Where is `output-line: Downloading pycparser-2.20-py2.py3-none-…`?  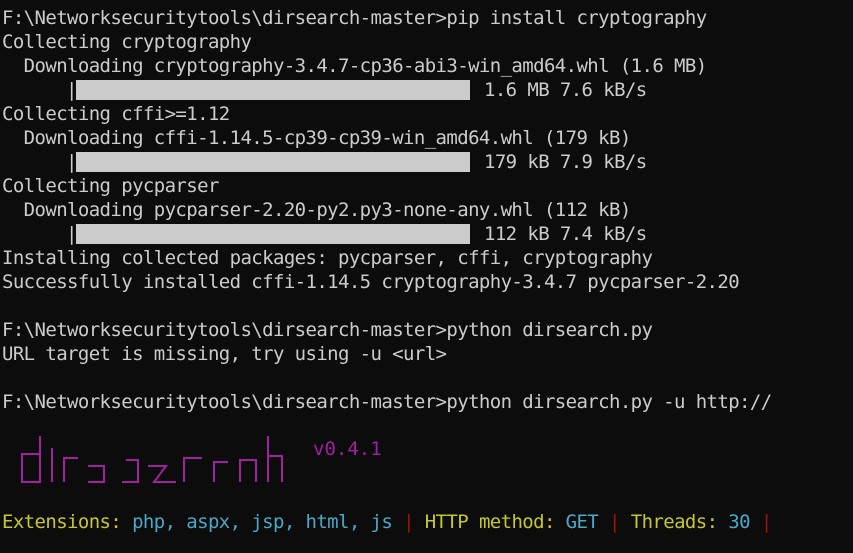 output-line: Downloading pycparser-2.20-py2.py3-none-… is located at coordinates (317, 210).